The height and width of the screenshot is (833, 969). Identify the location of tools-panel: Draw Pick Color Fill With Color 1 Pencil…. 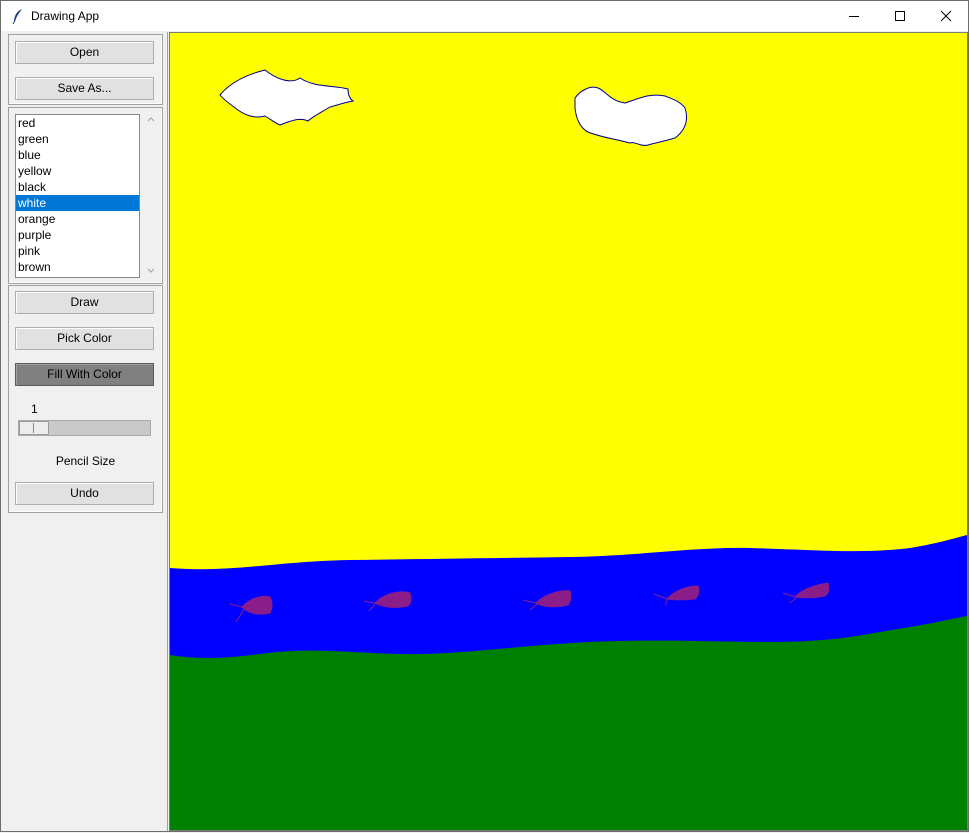
(85, 399).